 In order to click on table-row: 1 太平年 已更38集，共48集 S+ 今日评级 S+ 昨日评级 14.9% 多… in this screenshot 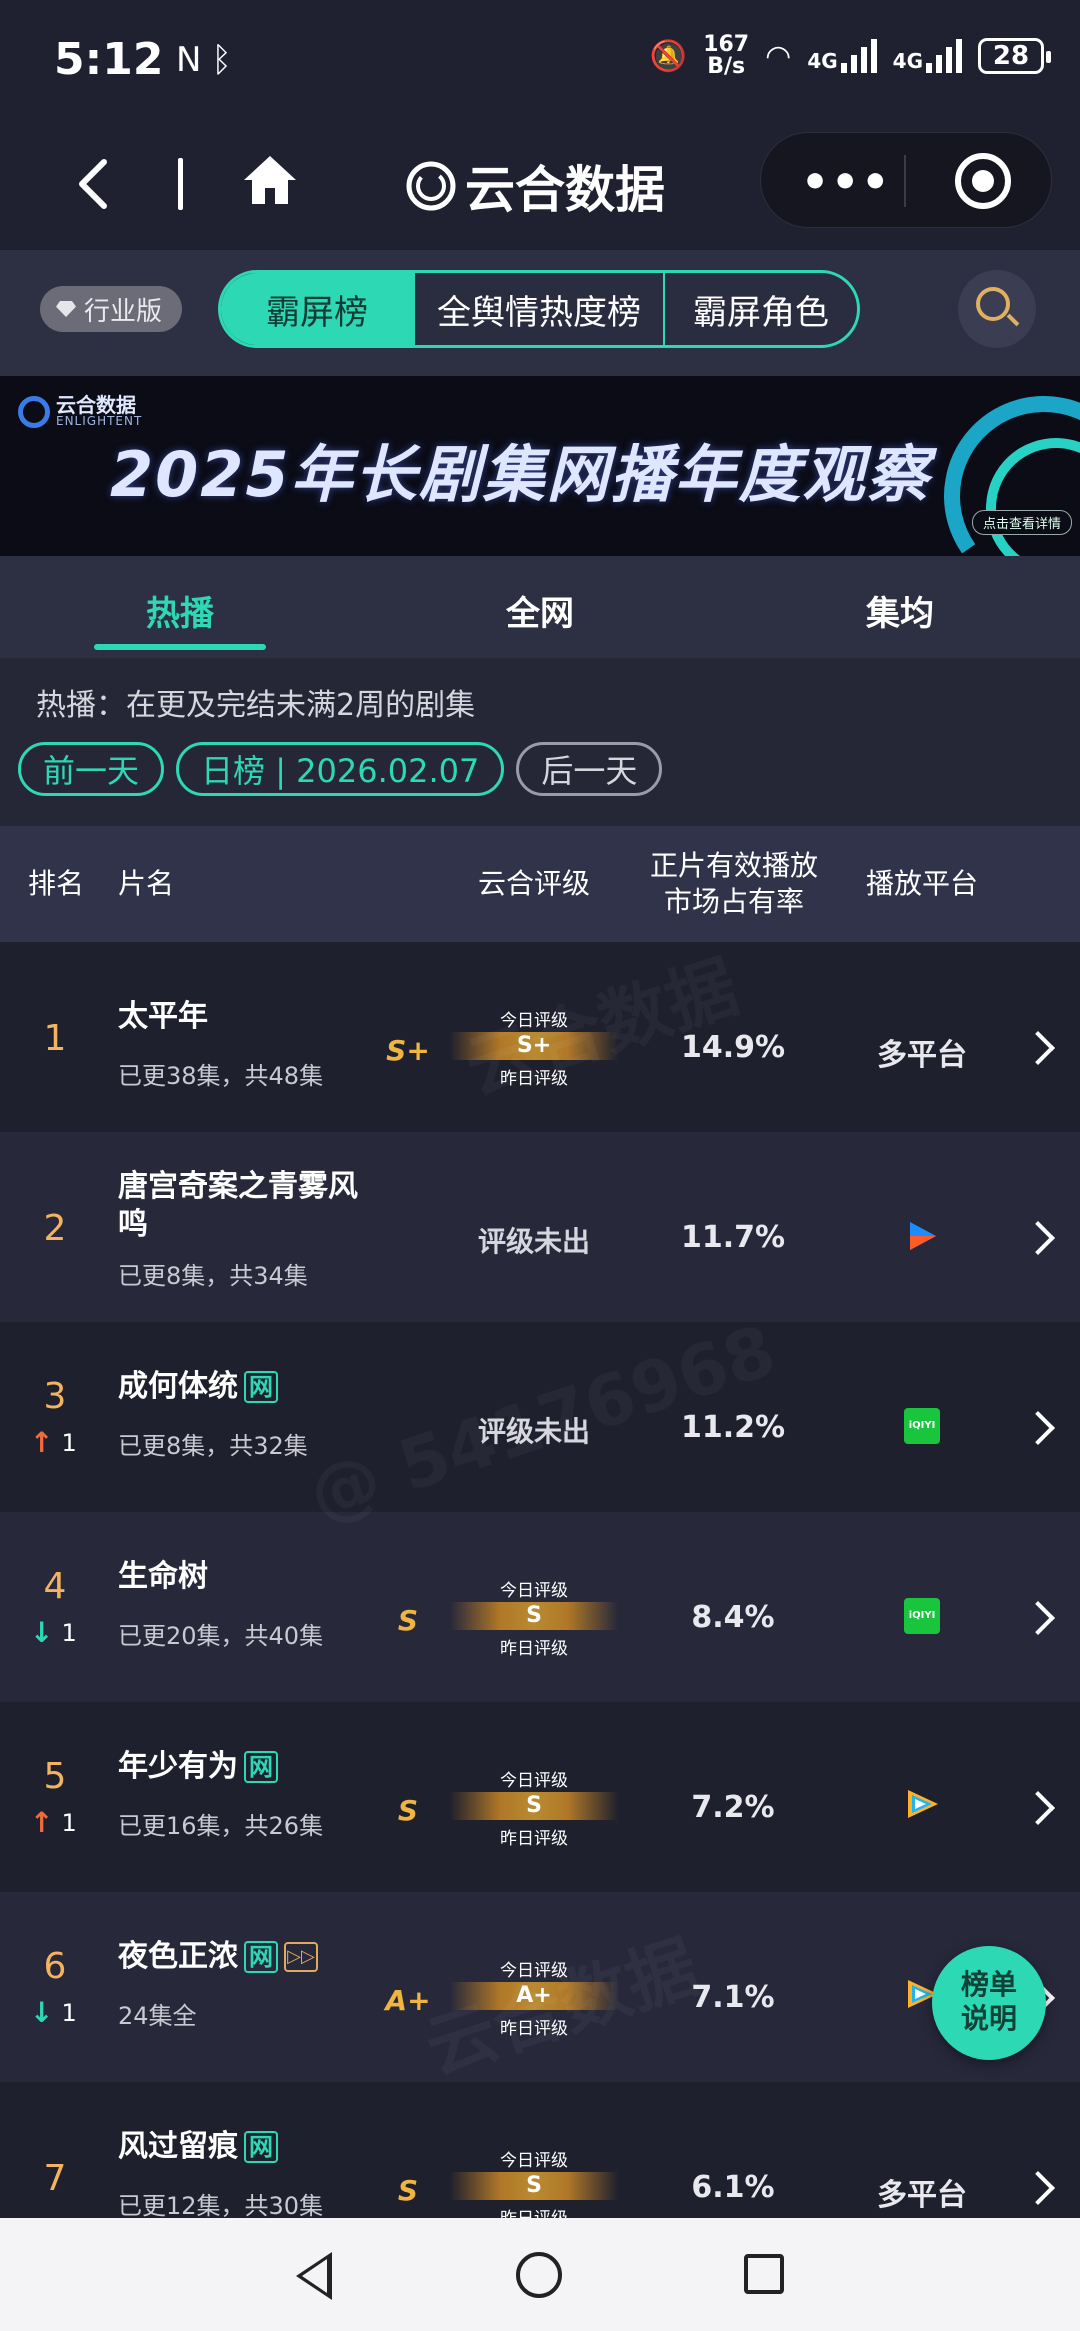, I will do `click(540, 1037)`.